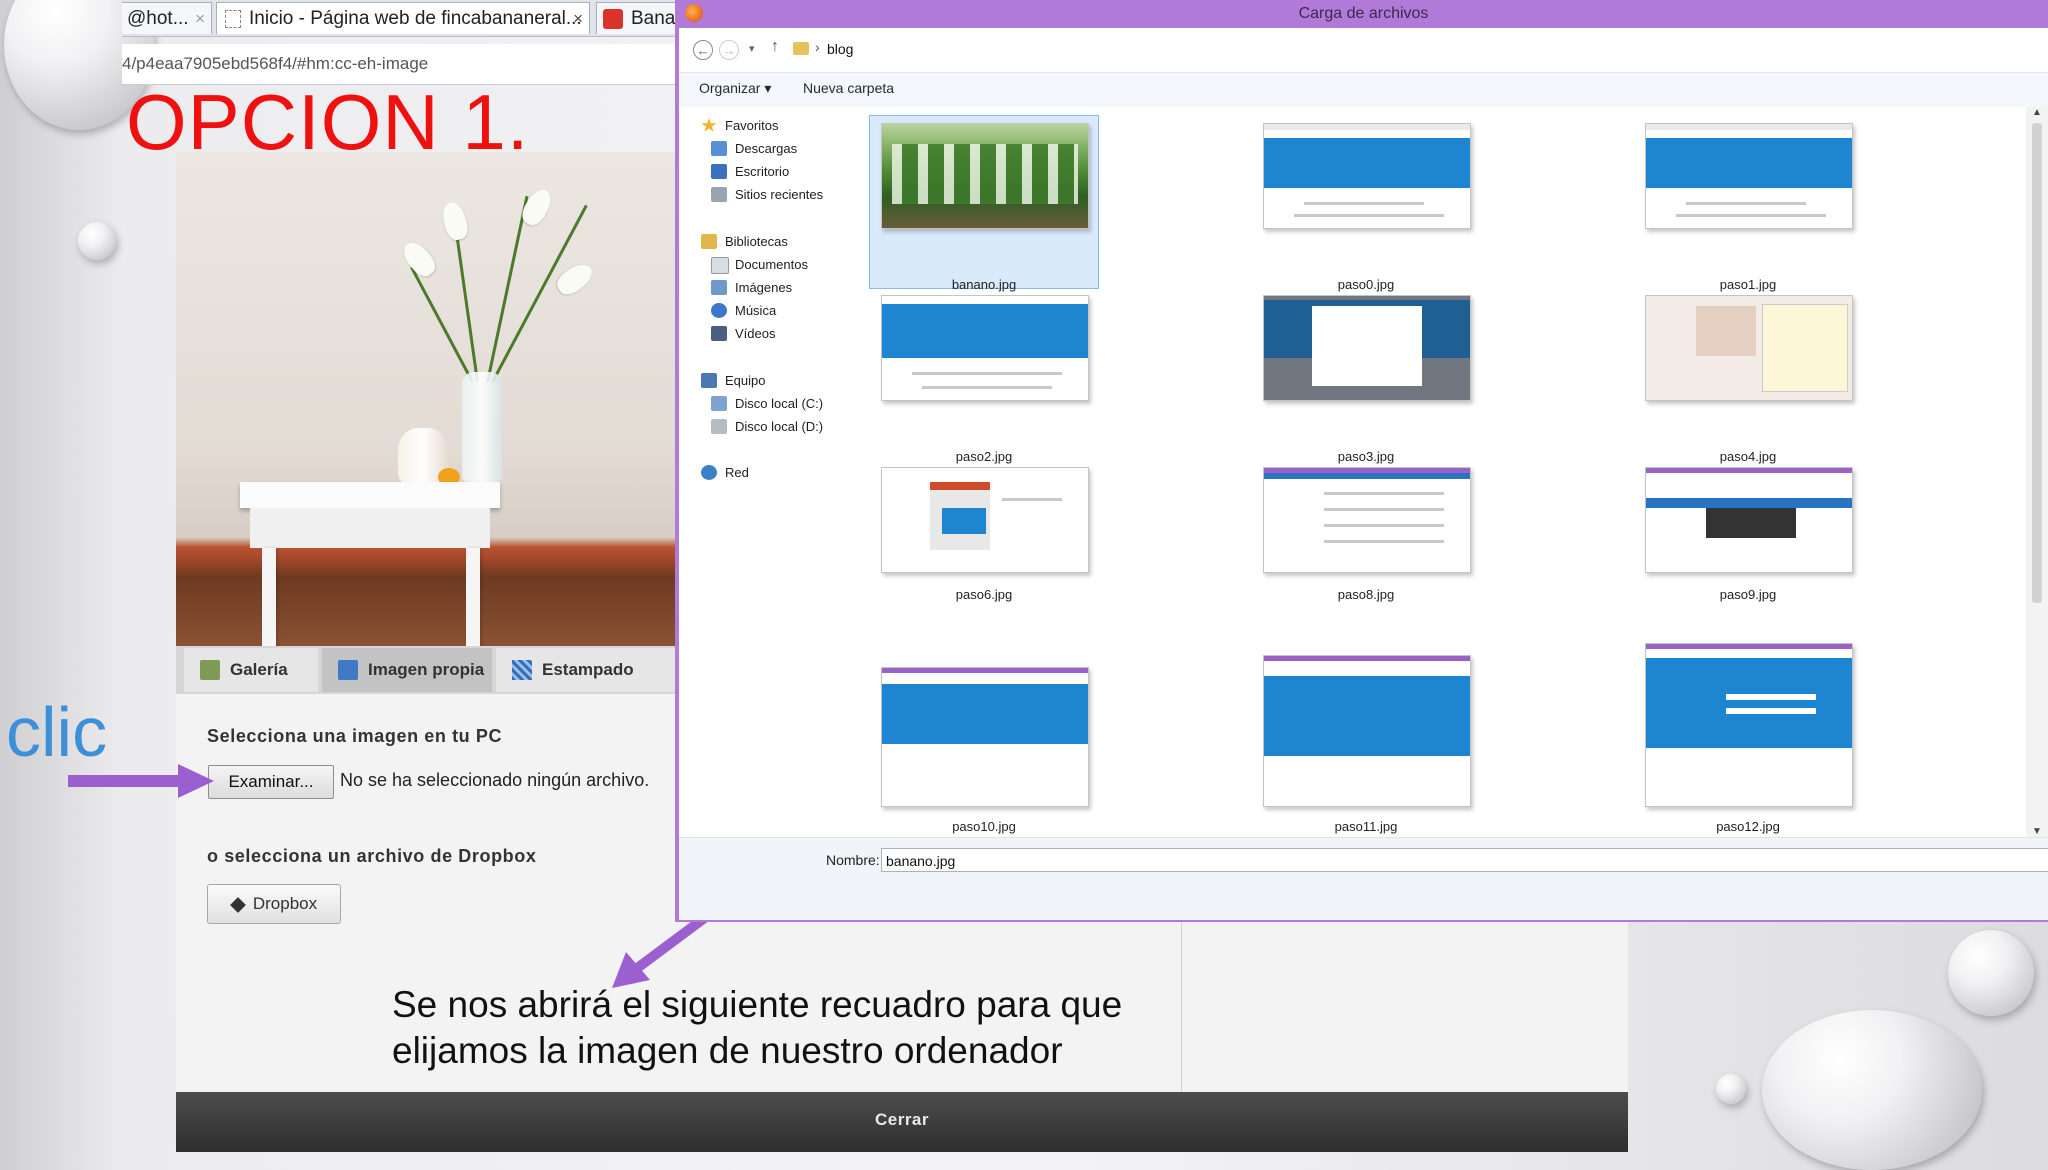 The height and width of the screenshot is (1170, 2048). I want to click on organize-button: Organizar ▾, so click(735, 88).